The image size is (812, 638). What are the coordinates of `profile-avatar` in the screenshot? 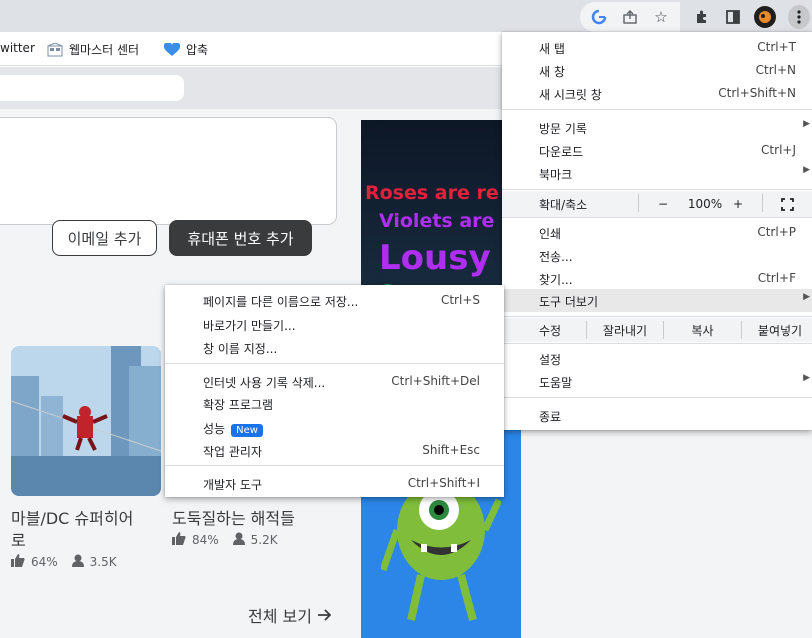 It's located at (765, 17).